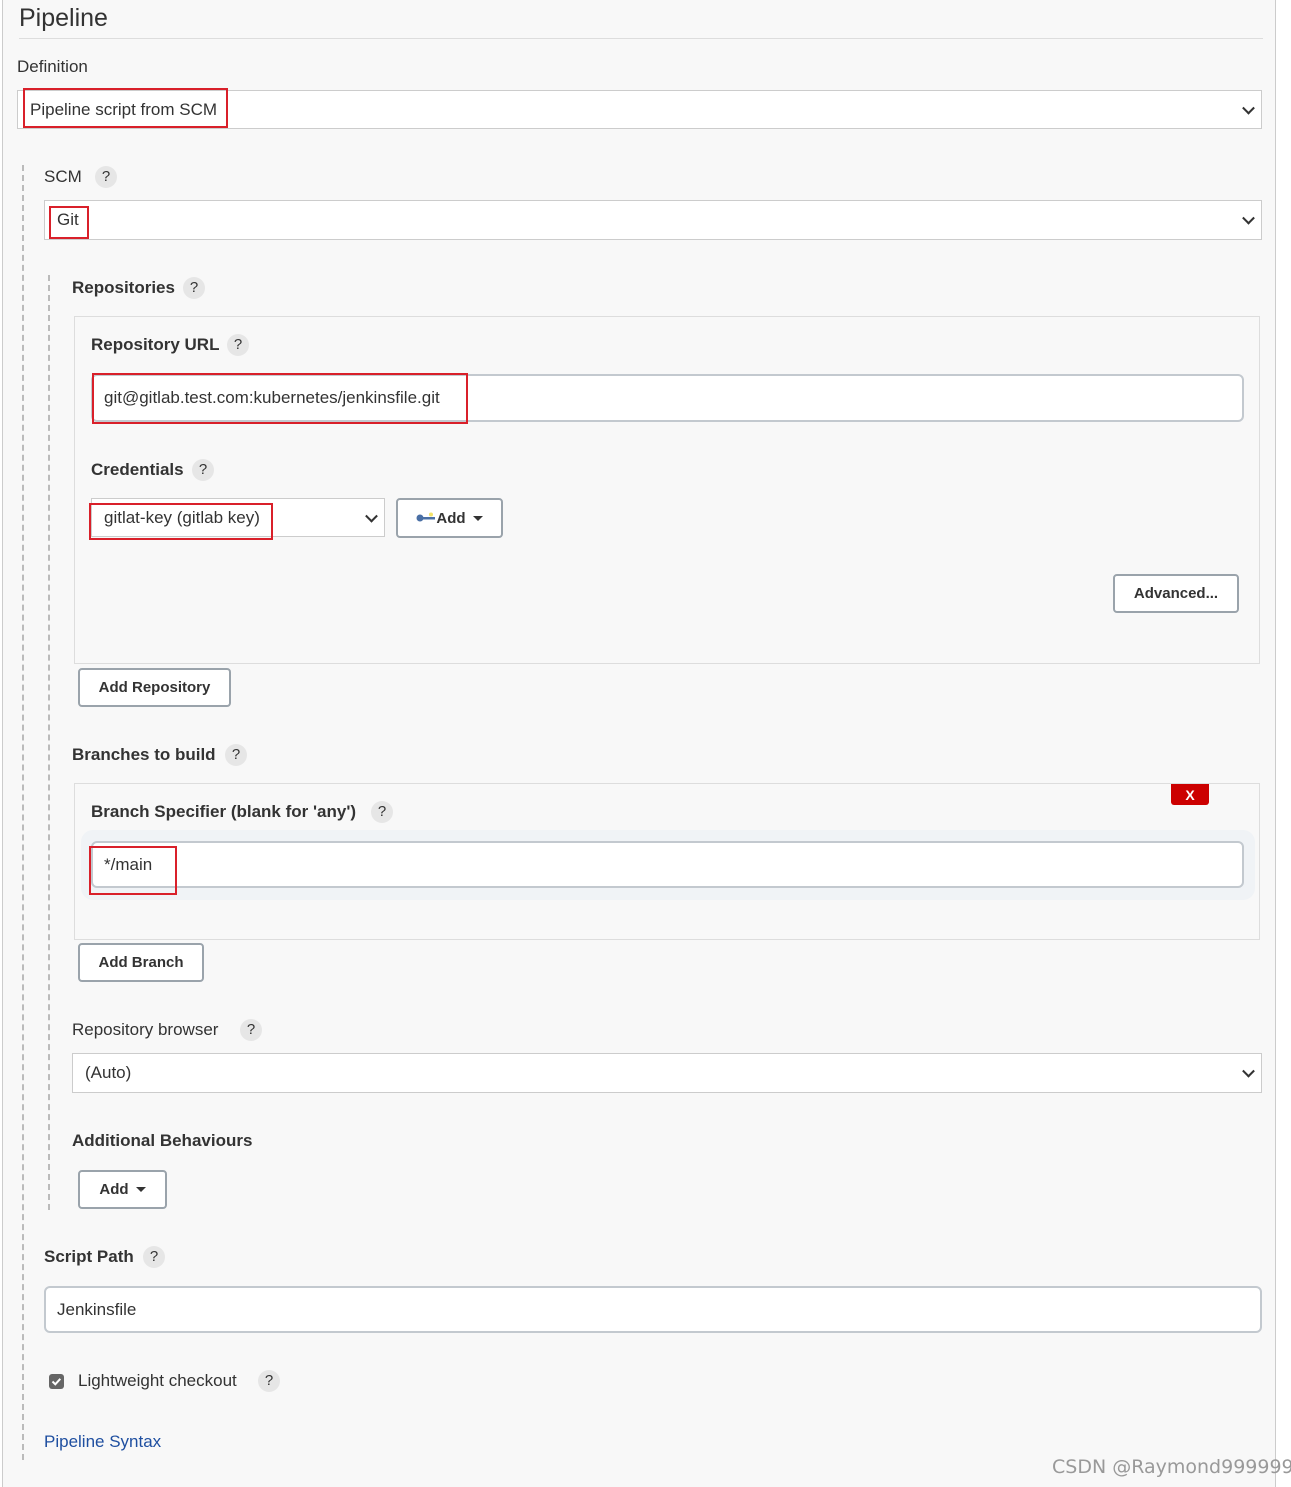 Image resolution: width=1291 pixels, height=1487 pixels. Describe the element at coordinates (653, 1309) in the screenshot. I see `script-path-input: Jenkinsfile` at that location.